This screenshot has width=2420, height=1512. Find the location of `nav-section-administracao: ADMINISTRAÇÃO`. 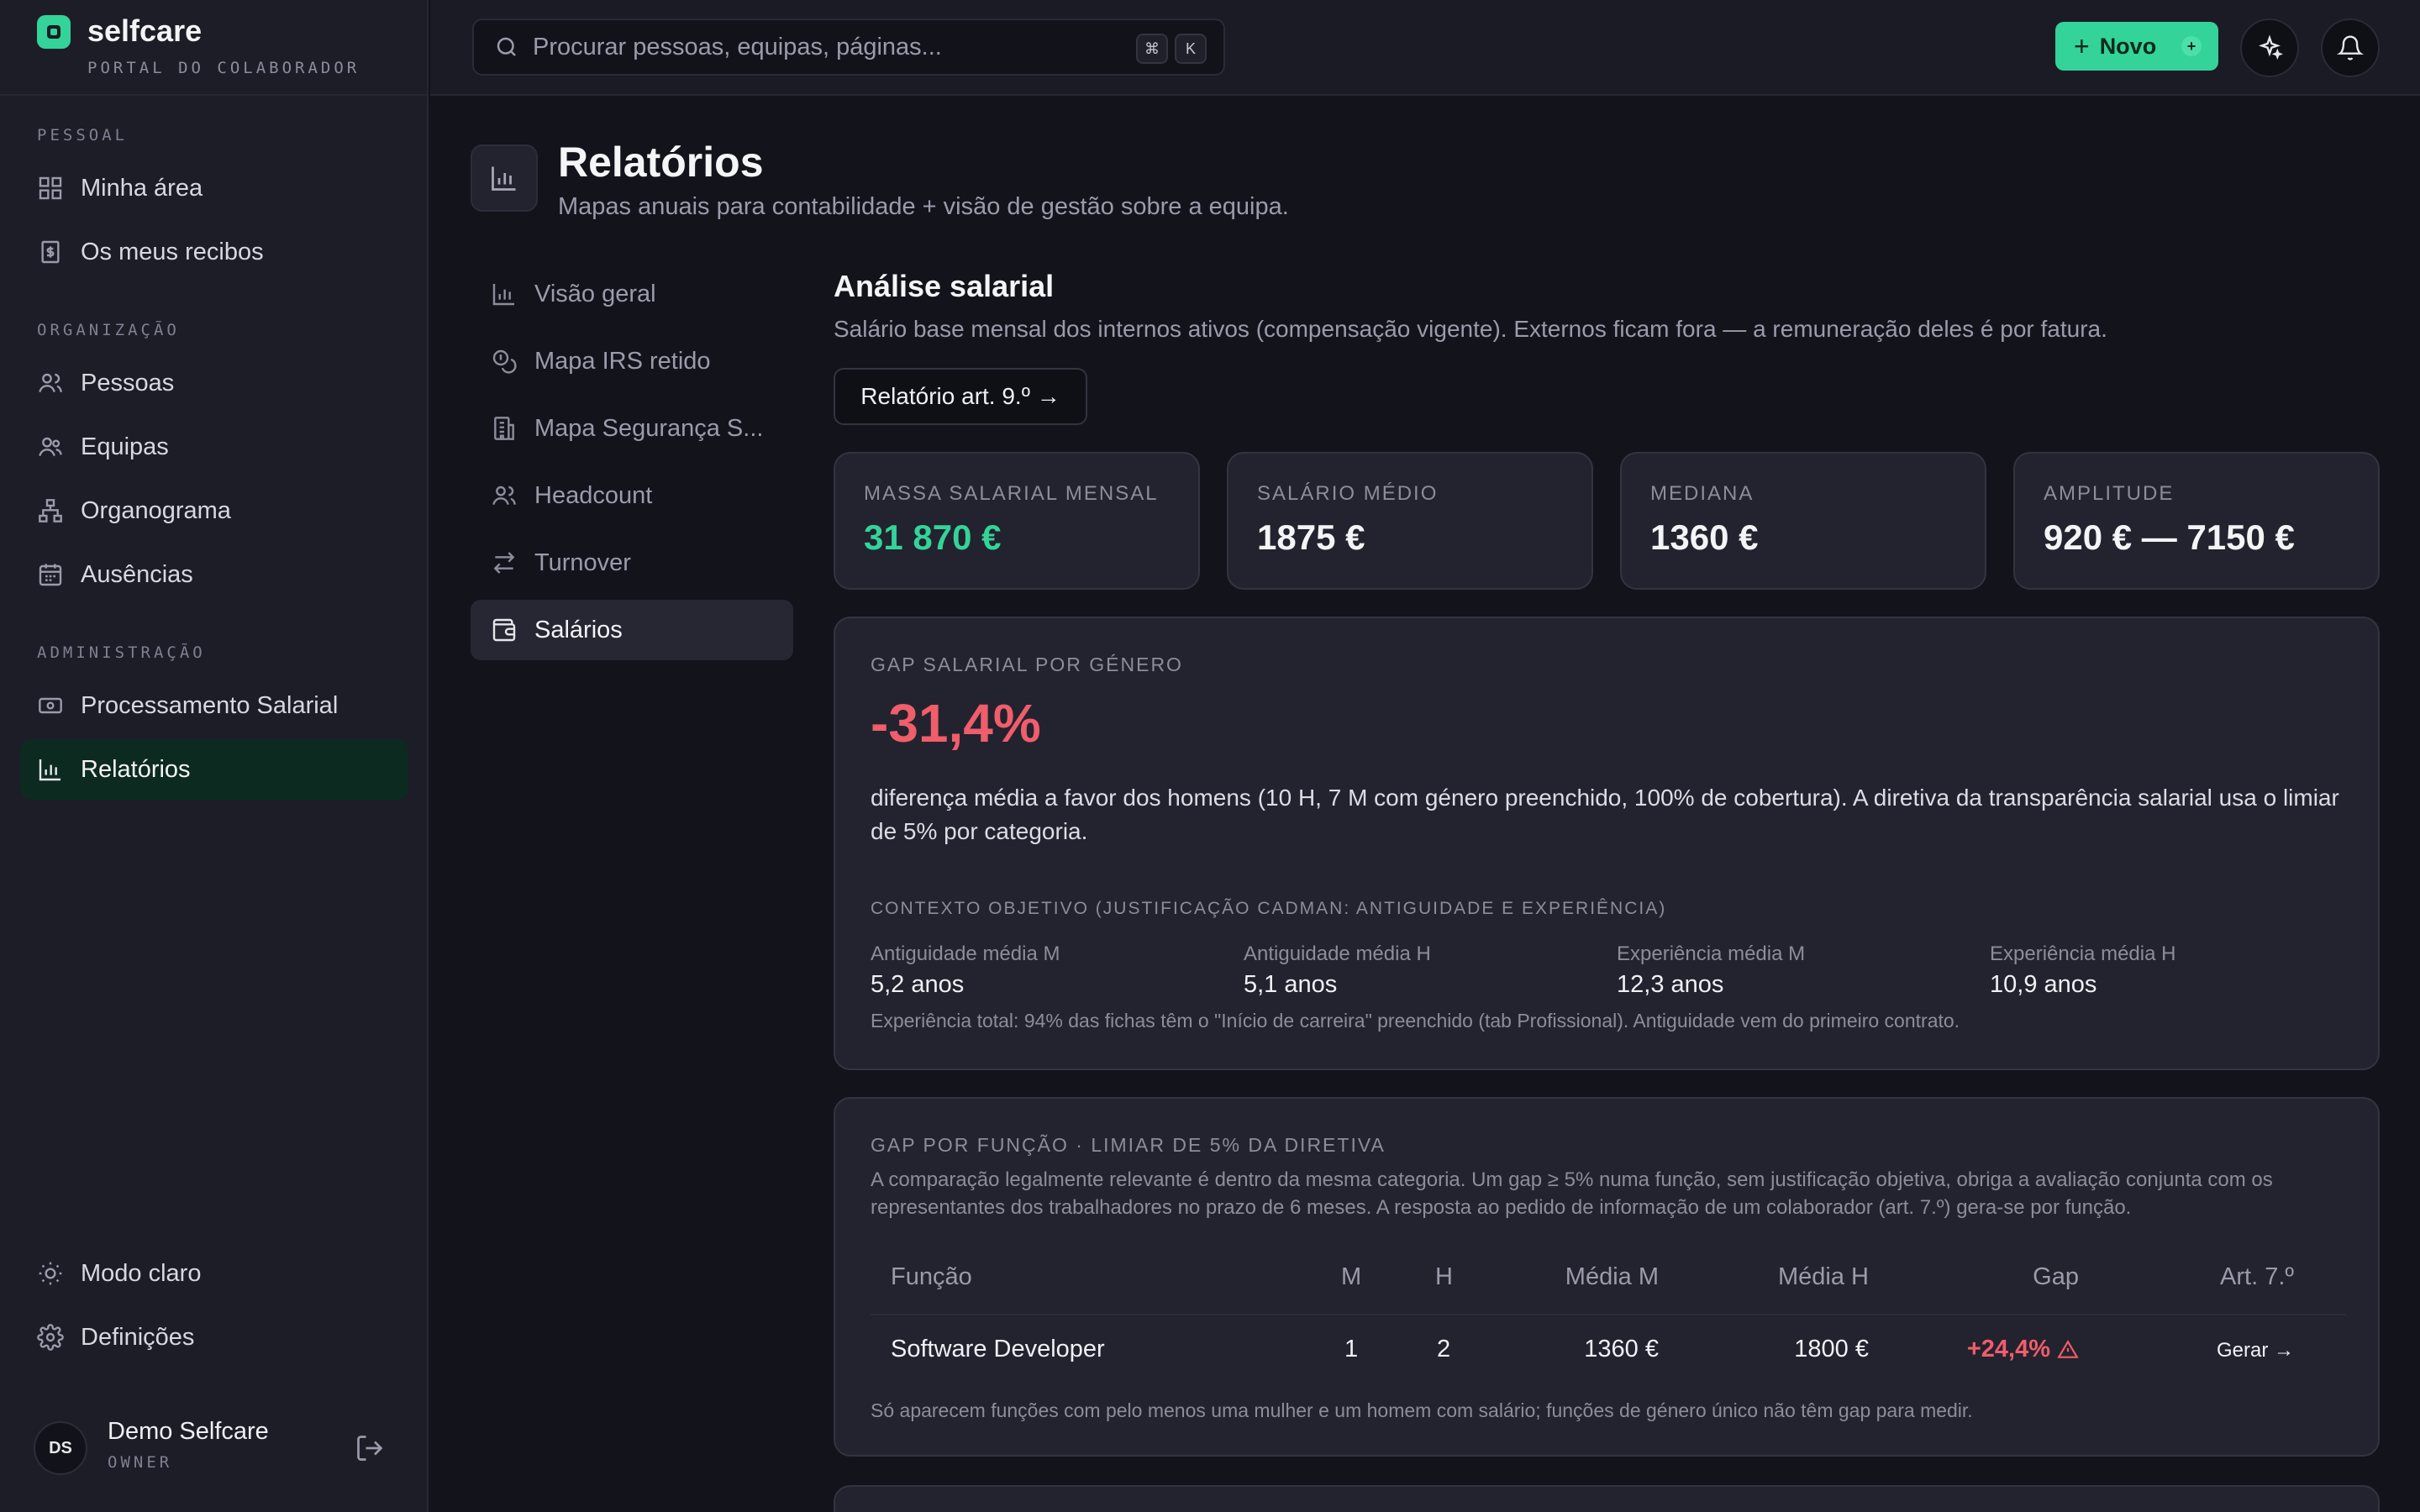

nav-section-administracao: ADMINISTRAÇÃO is located at coordinates (121, 652).